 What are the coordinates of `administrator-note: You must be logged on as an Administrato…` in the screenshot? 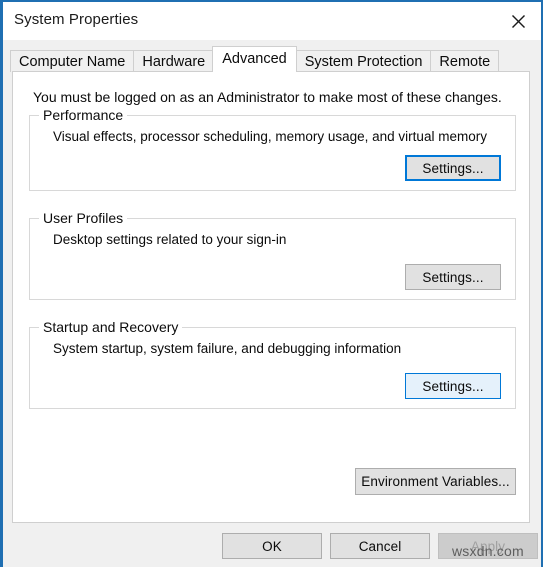 It's located at (267, 97).